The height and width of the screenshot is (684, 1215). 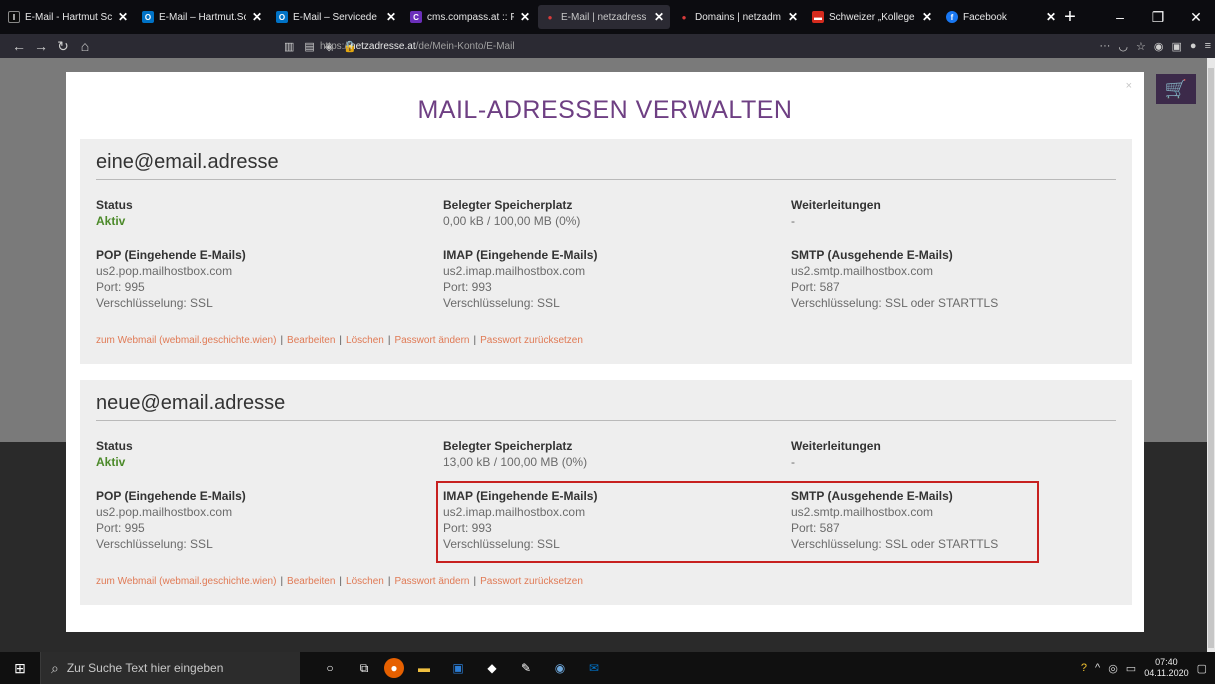 I want to click on taskbar-apps: ○ ⧉ ● ▬ ▣ ◆ ✎ ◉ ✉, so click(x=462, y=668).